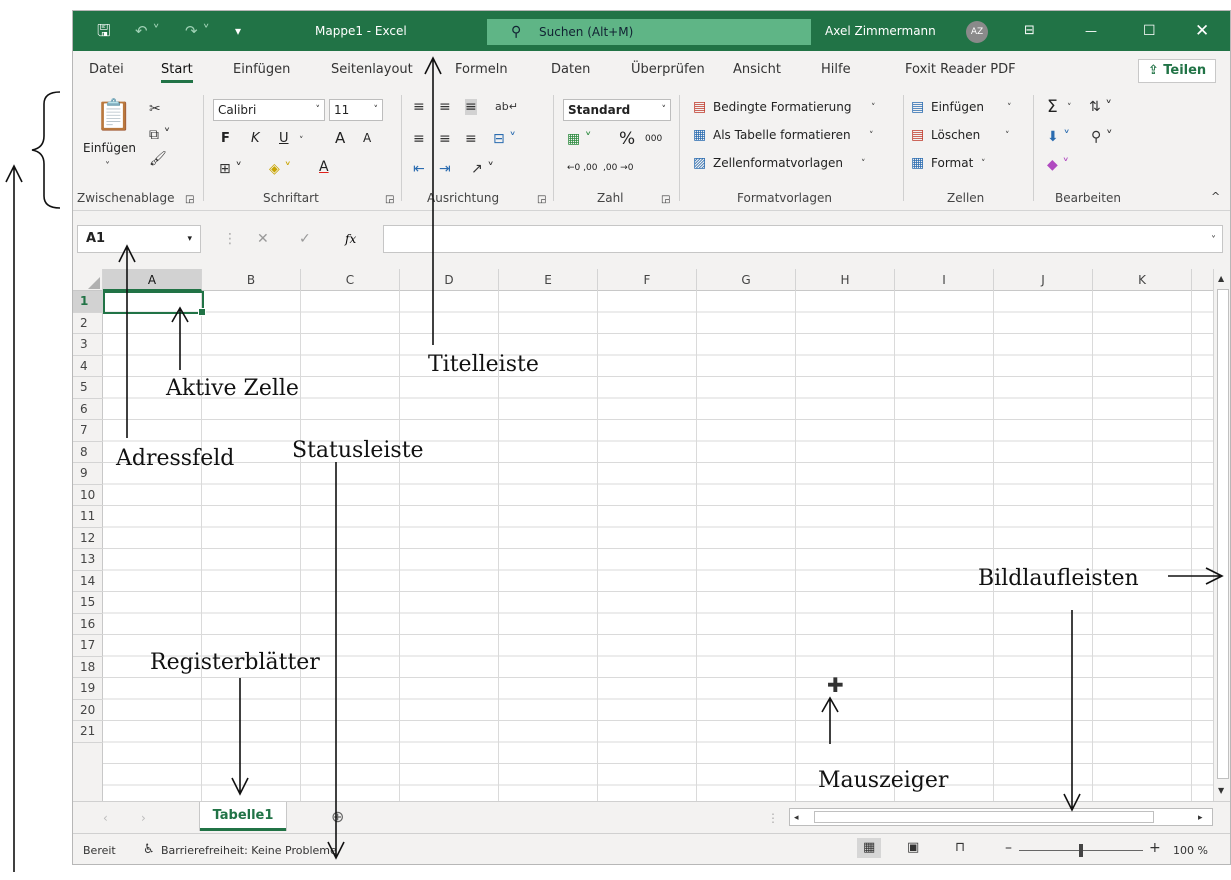 This screenshot has width=1231, height=880. Describe the element at coordinates (445, 107) in the screenshot. I see `align-middle-icon: ≡` at that location.